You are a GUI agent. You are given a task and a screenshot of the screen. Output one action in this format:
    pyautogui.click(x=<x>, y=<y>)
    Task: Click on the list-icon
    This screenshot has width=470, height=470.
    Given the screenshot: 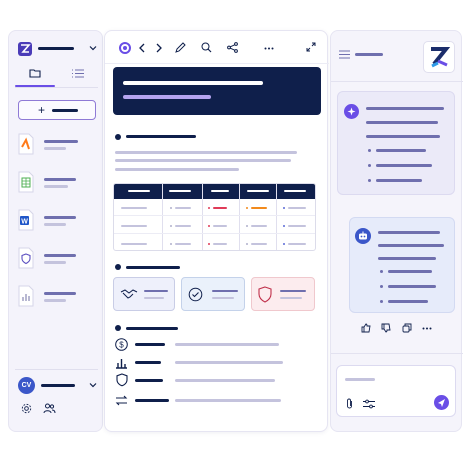 What is the action you would take?
    pyautogui.click(x=78, y=73)
    